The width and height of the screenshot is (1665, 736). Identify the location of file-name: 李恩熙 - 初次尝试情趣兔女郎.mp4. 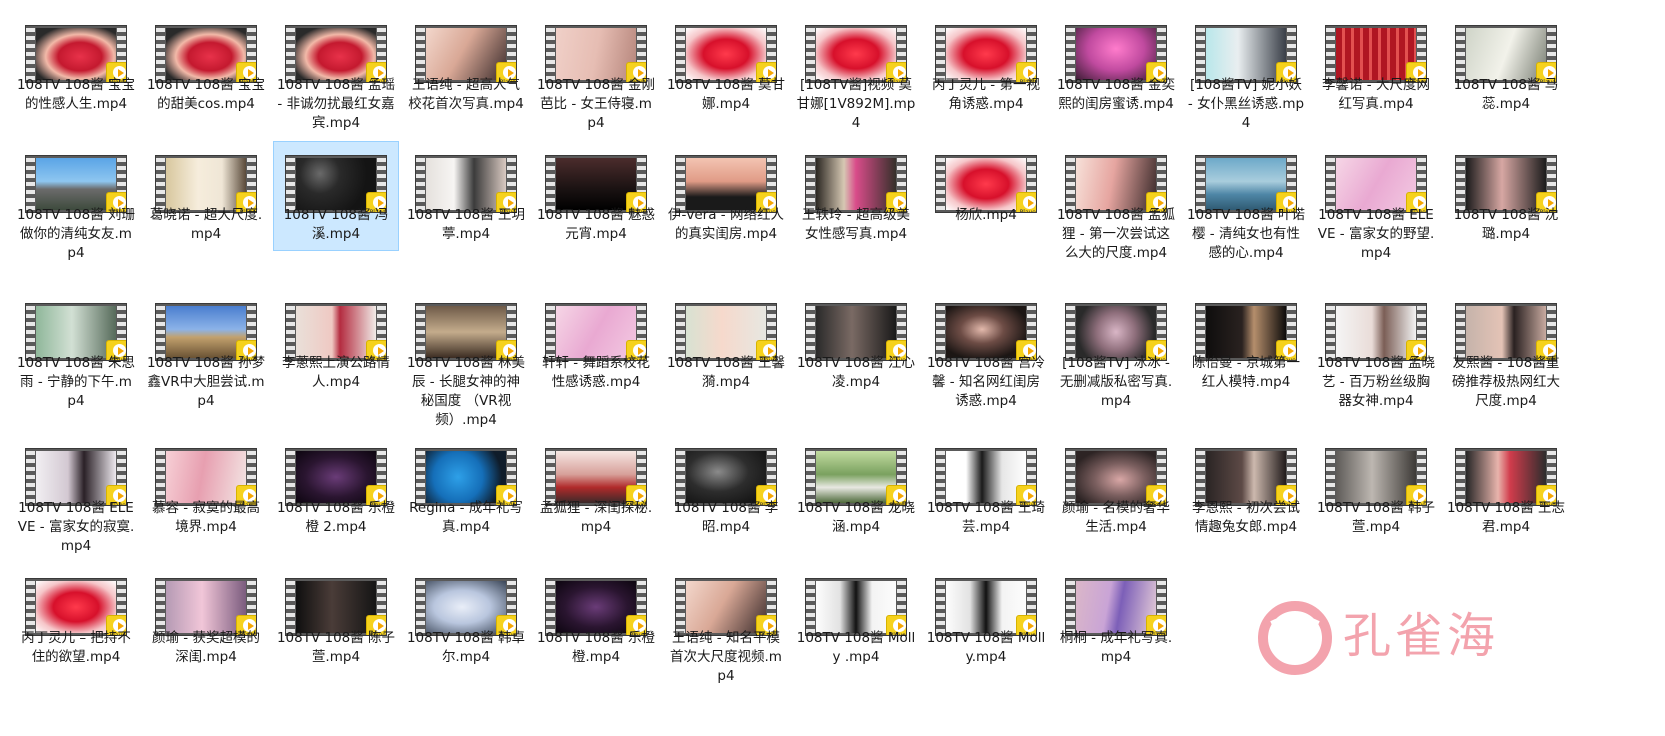
(1246, 517).